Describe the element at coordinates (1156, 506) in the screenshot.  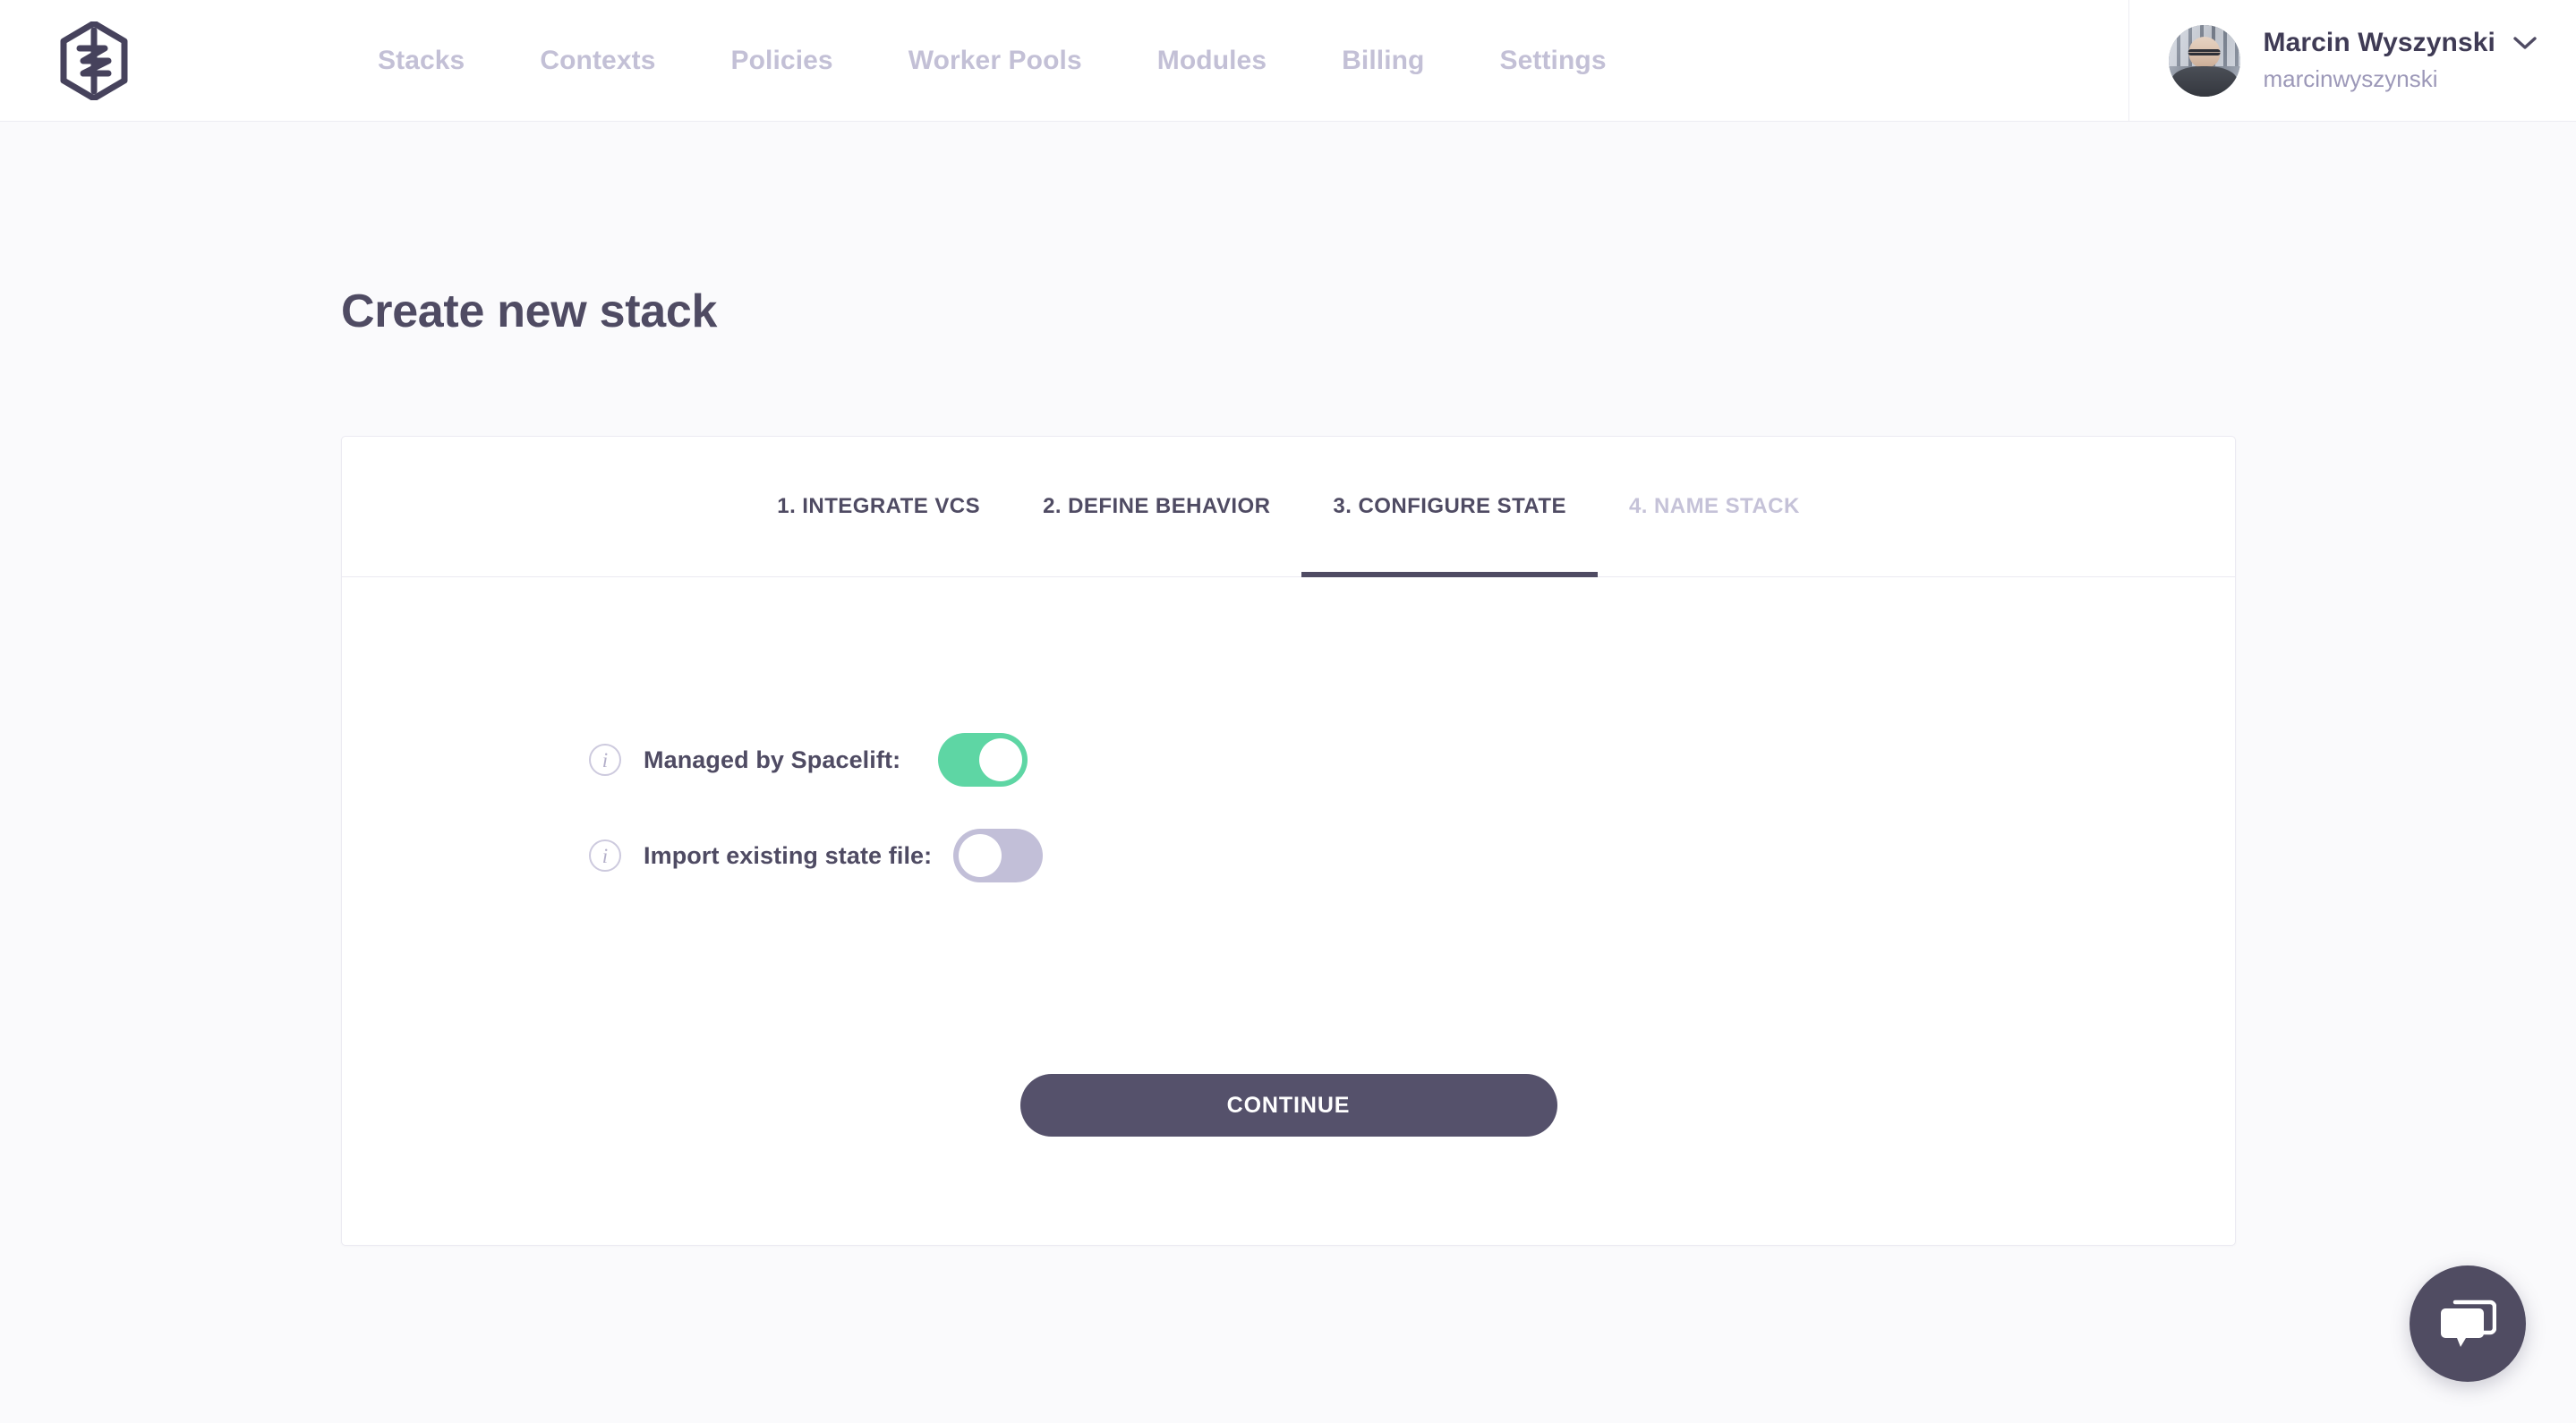
I see `tab-define-behavior: 2. DEFINE BEHAVIOR` at that location.